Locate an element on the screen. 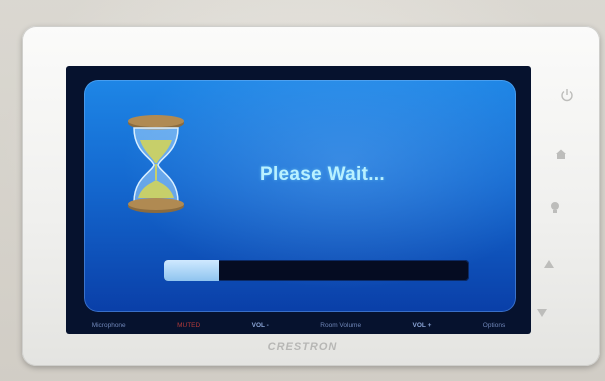 The image size is (605, 381). light-bulb-icon is located at coordinates (555, 207).